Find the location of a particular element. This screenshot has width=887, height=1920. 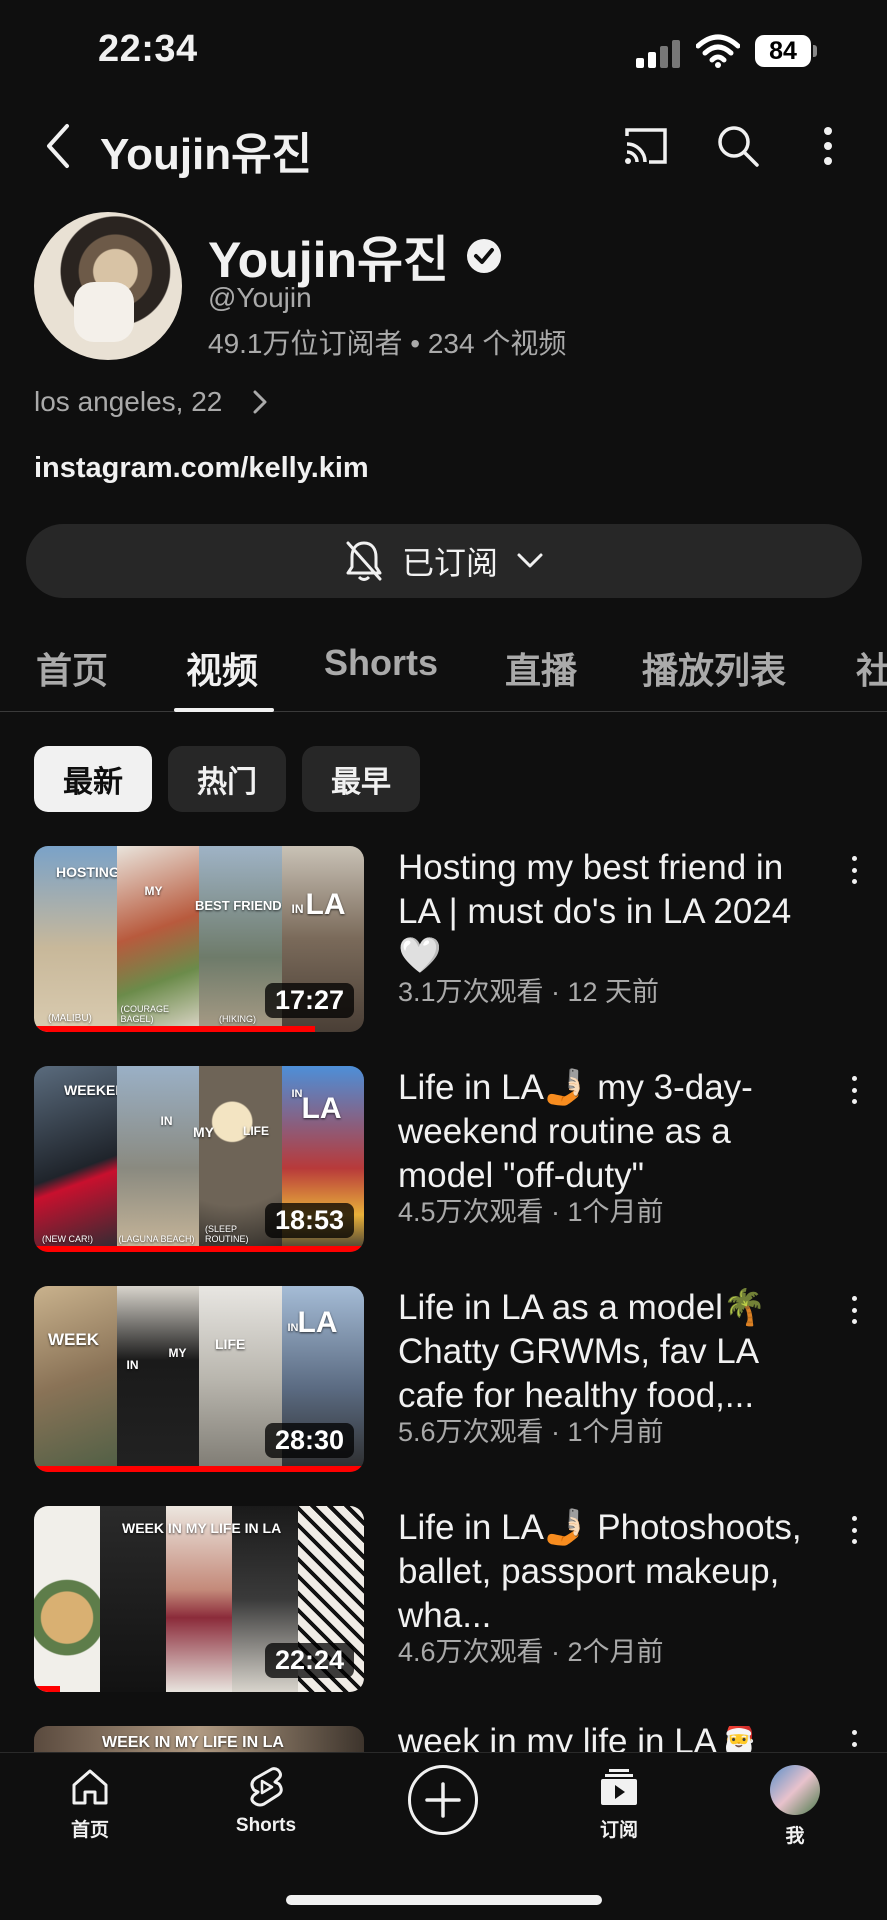

cast-icon is located at coordinates (646, 146).